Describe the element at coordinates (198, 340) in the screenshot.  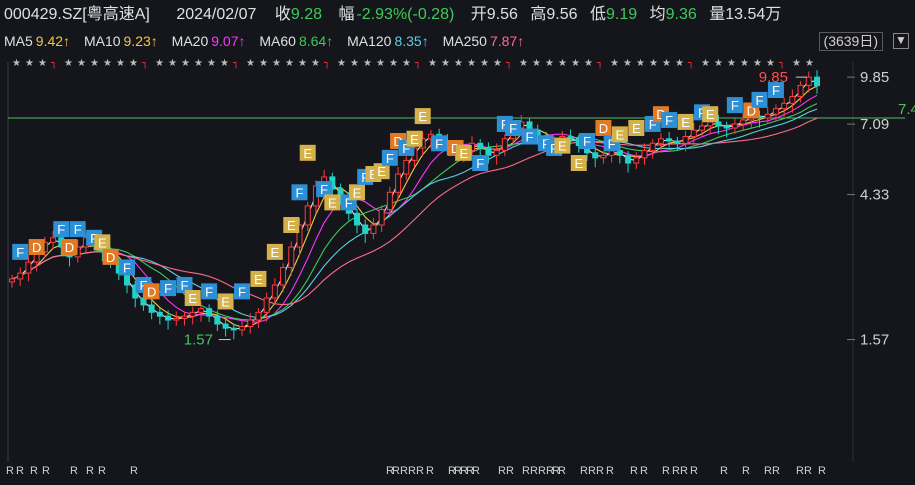
I see `low-price-annotation: 1.57` at that location.